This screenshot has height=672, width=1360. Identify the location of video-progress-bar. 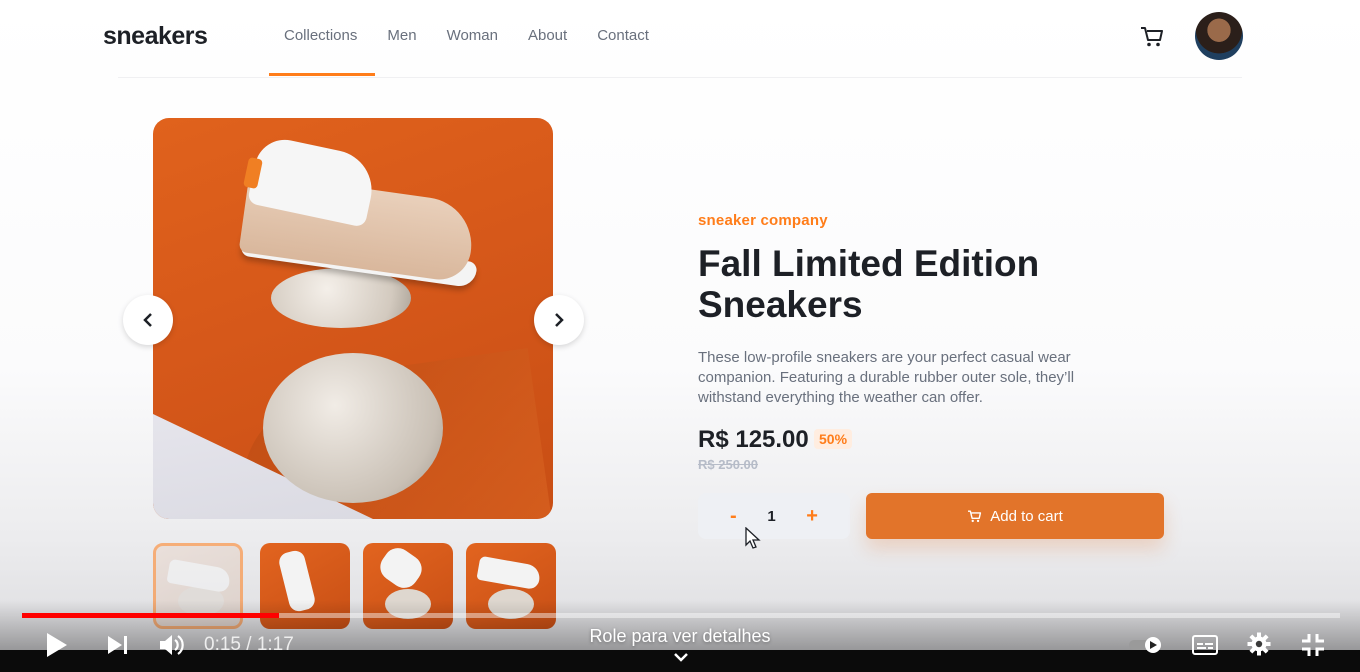
(681, 615).